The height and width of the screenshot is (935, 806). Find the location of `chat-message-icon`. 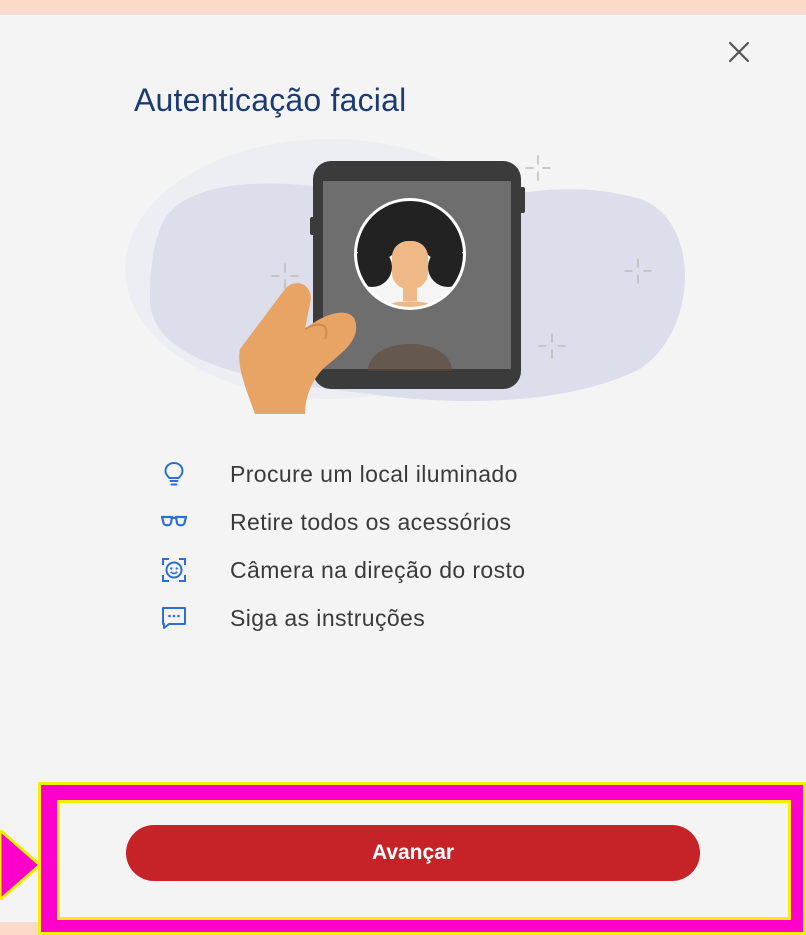

chat-message-icon is located at coordinates (174, 618).